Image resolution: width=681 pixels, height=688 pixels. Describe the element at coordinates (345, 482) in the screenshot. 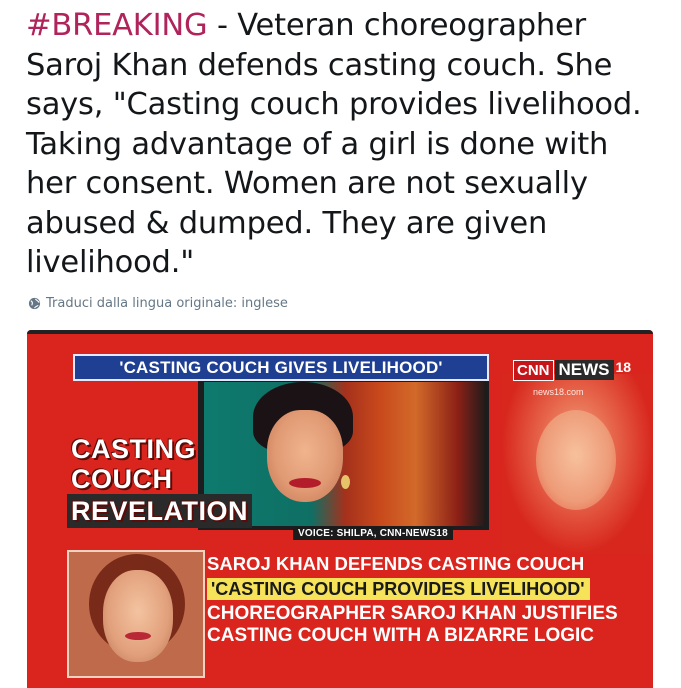

I see `photo-earring` at that location.